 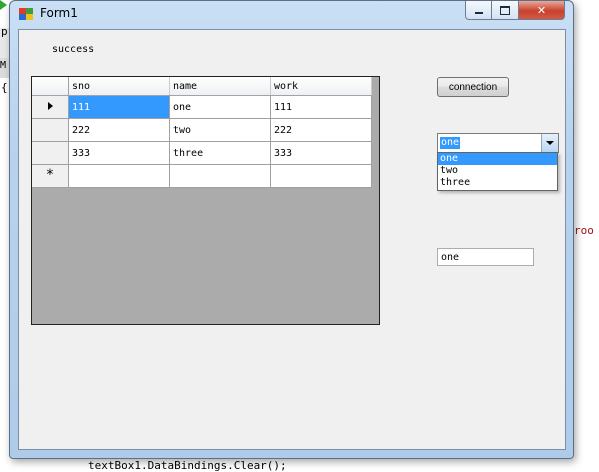 I want to click on new-row: *, so click(x=202, y=176).